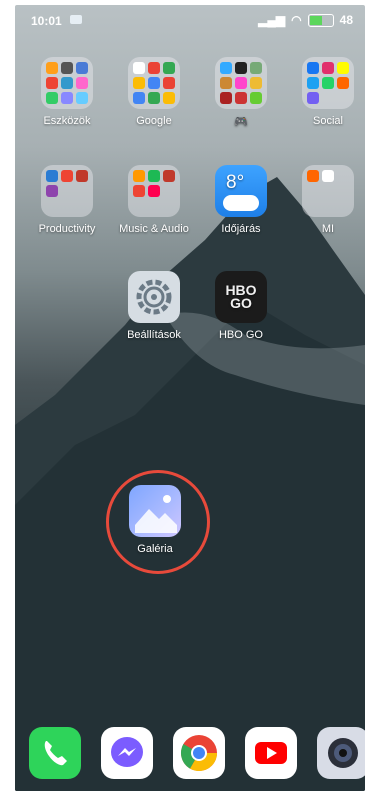 The image size is (380, 796). I want to click on app-label: HBO GO, so click(240, 335).